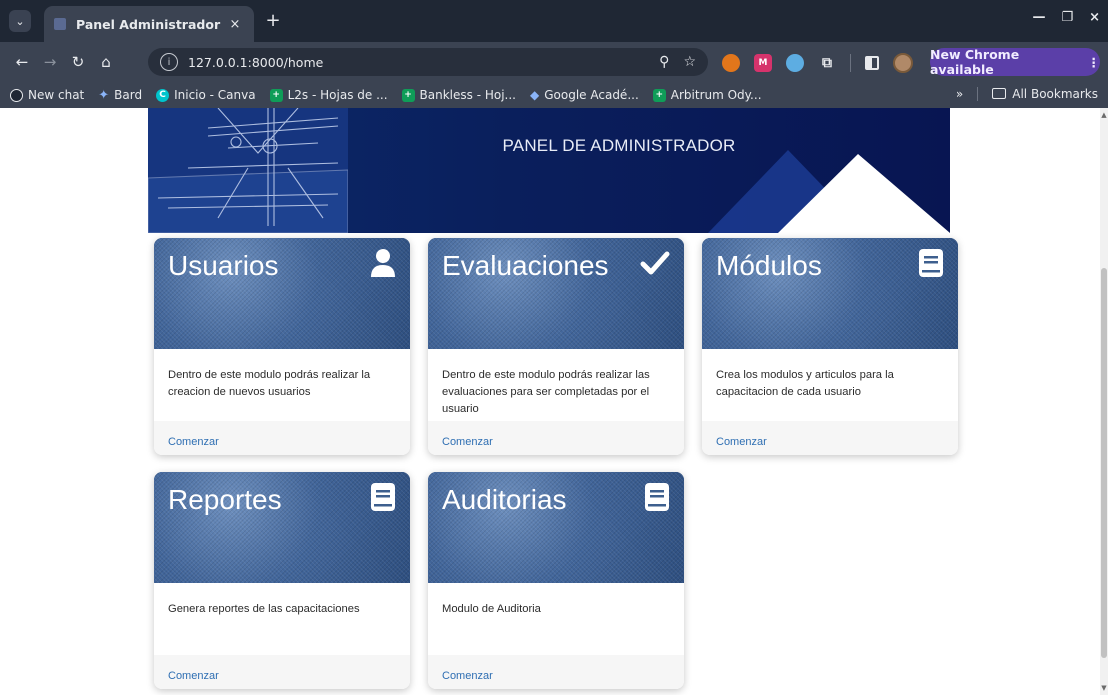 The width and height of the screenshot is (1108, 695). What do you see at coordinates (16, 95) in the screenshot?
I see `chat-icon` at bounding box center [16, 95].